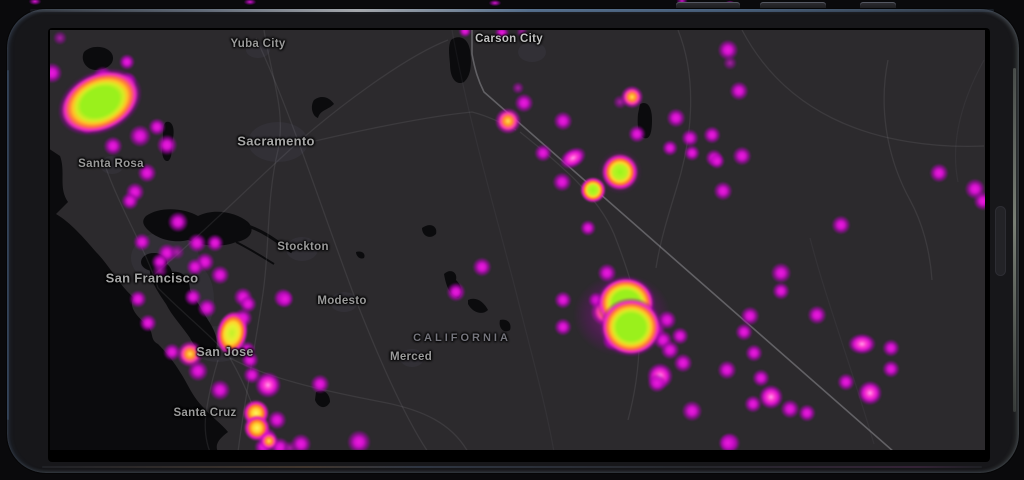  What do you see at coordinates (8, 245) in the screenshot?
I see `phone-left-rail` at bounding box center [8, 245].